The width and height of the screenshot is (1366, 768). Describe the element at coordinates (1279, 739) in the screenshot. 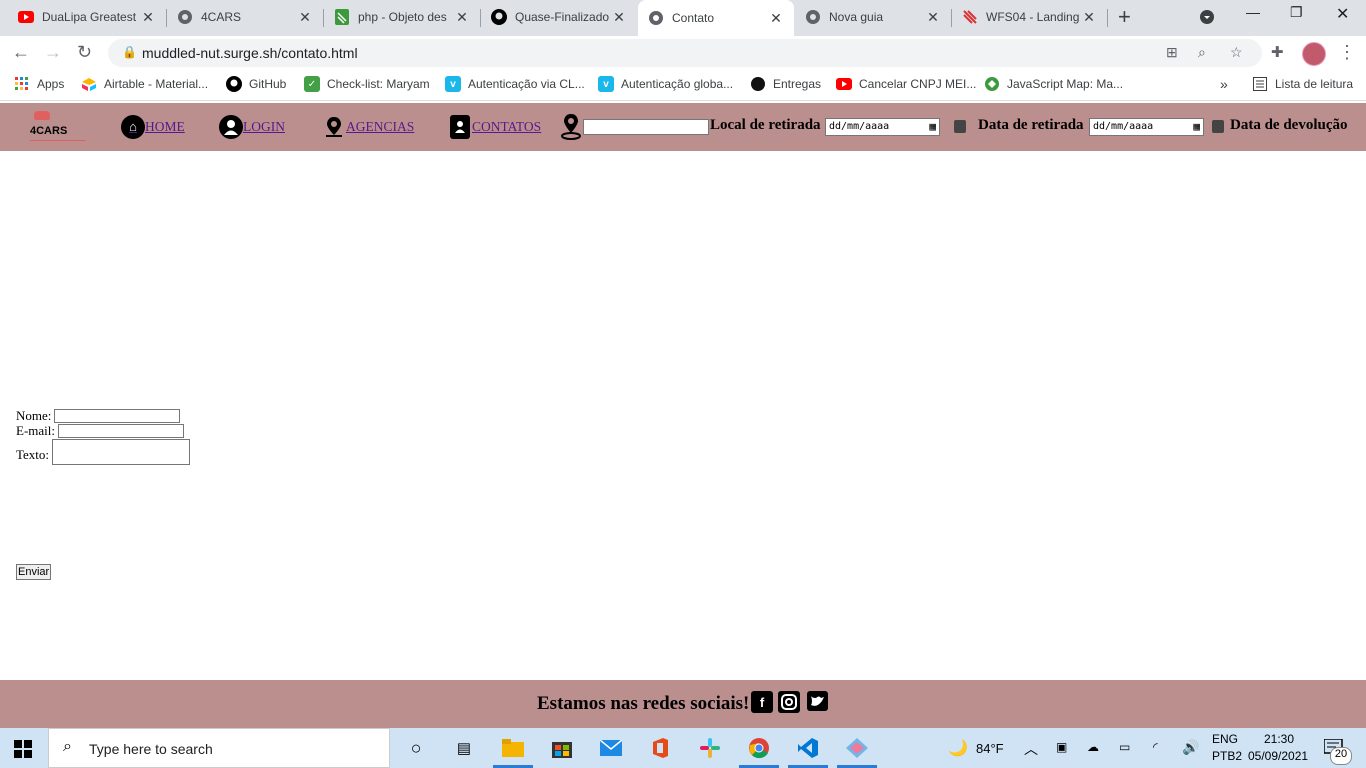

I see `clock-time: 21:30` at that location.